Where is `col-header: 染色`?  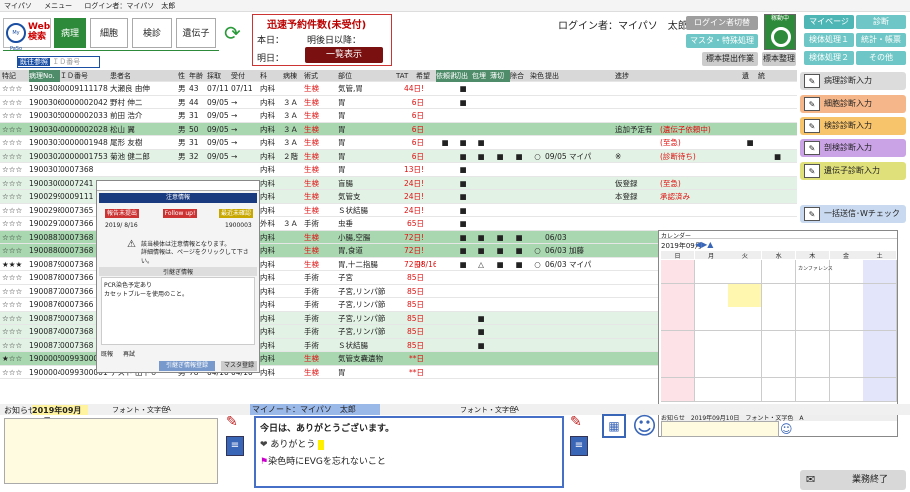 col-header: 染色 is located at coordinates (537, 76).